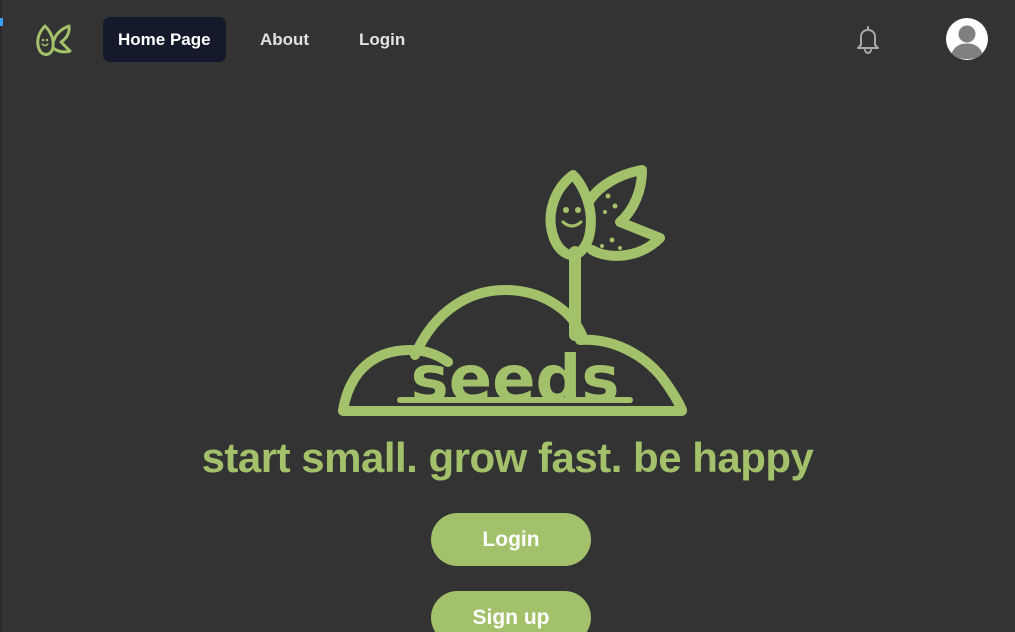  What do you see at coordinates (967, 39) in the screenshot?
I see `user-avatar-icon` at bounding box center [967, 39].